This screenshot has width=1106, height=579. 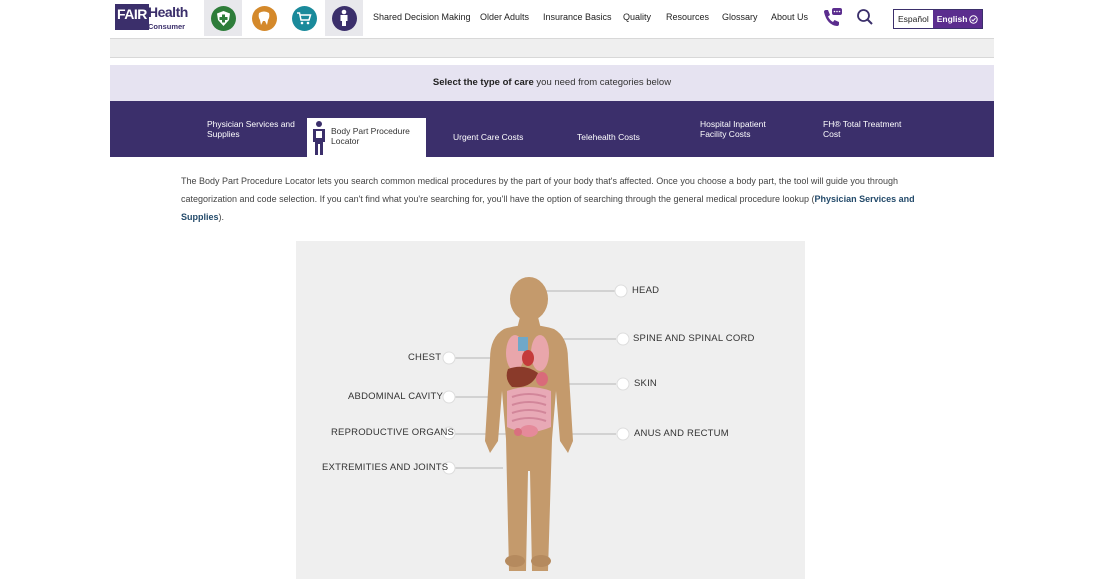 I want to click on body-part-reproductive-organs: REPRODUCTIVE ORGANS, so click(x=392, y=432).